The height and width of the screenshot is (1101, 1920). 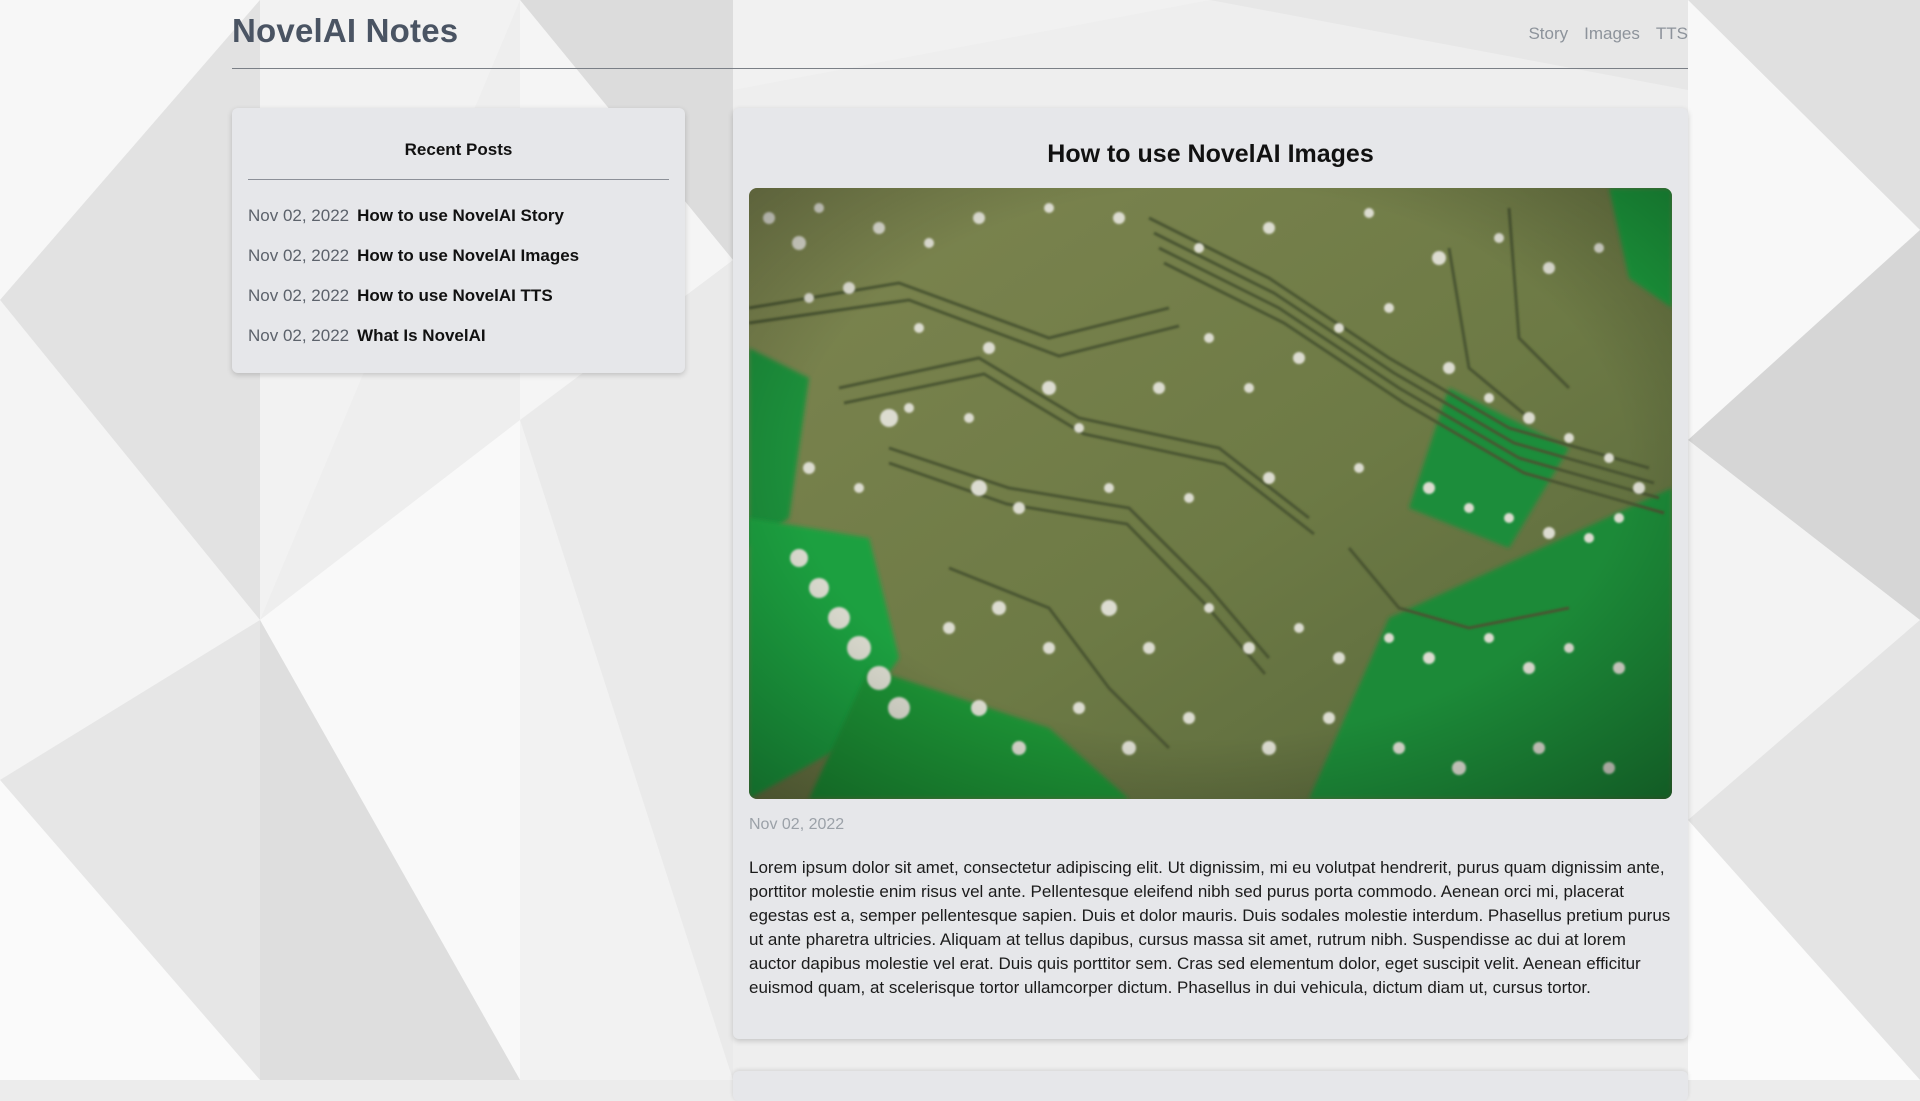 I want to click on site-title: NovelAI Notes, so click(x=345, y=31).